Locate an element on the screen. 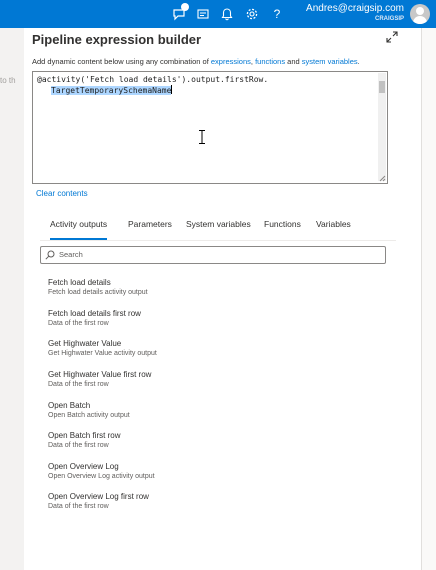 This screenshot has width=436, height=570. tab-activity-outputs: Activity outputs is located at coordinates (79, 229).